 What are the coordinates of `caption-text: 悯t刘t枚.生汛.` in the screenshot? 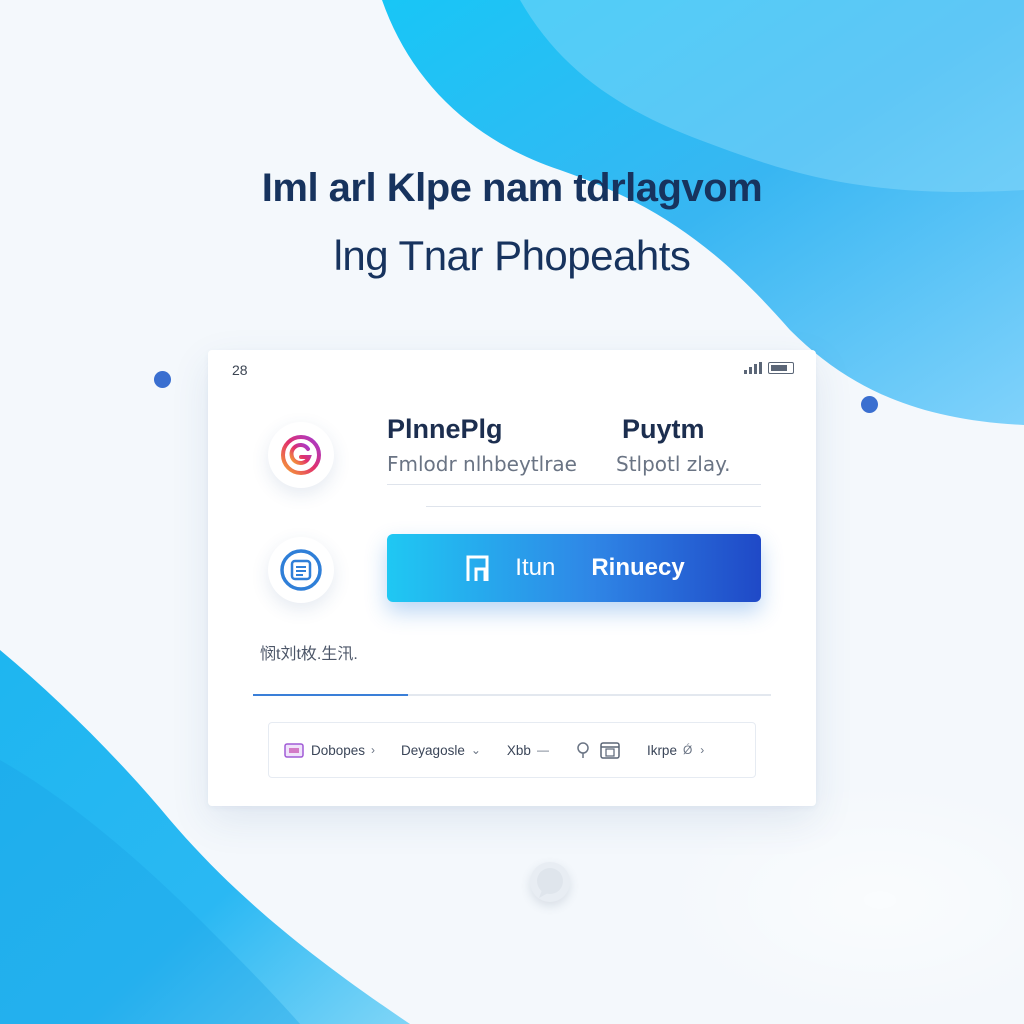 It's located at (309, 654).